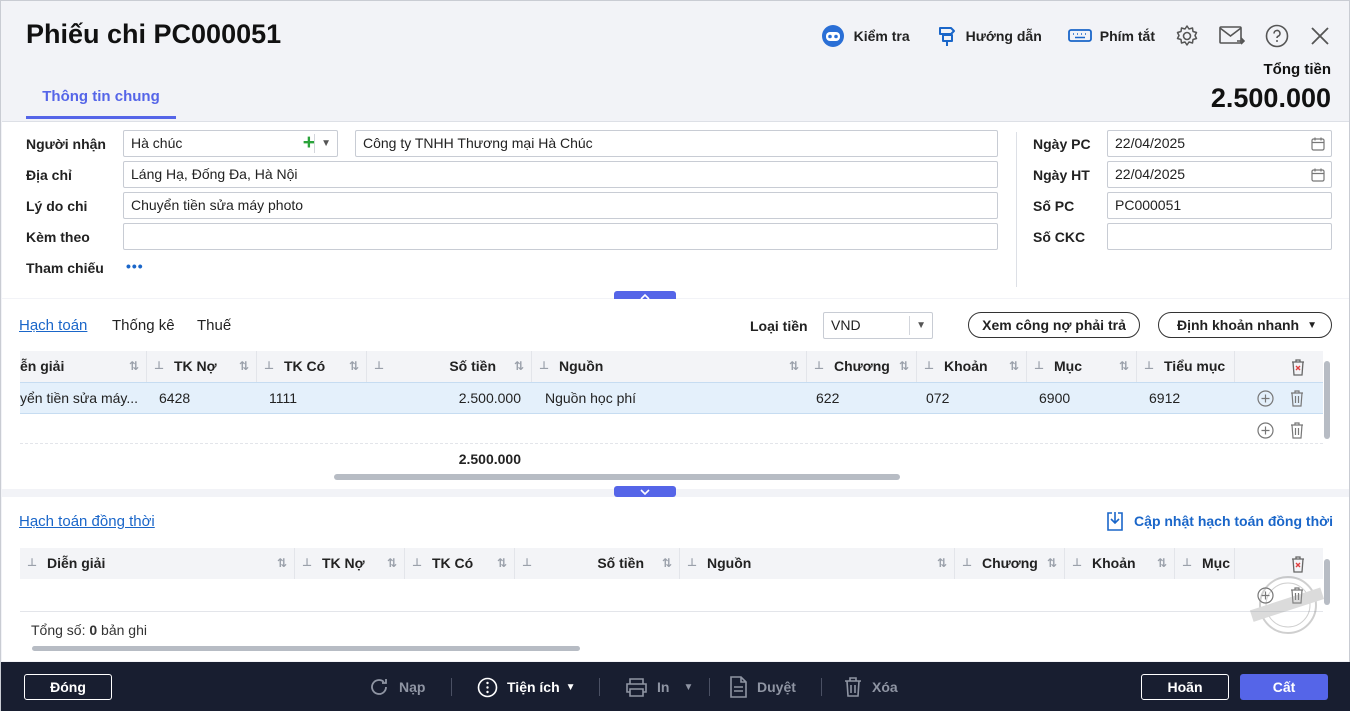 This screenshot has height=711, width=1350. What do you see at coordinates (526, 687) in the screenshot?
I see `utilities-button: Tiện ích ▼` at bounding box center [526, 687].